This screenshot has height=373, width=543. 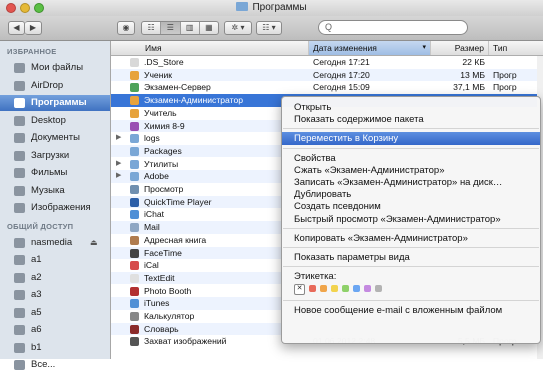 What do you see at coordinates (157, 303) in the screenshot?
I see `file-name: iTunes` at bounding box center [157, 303].